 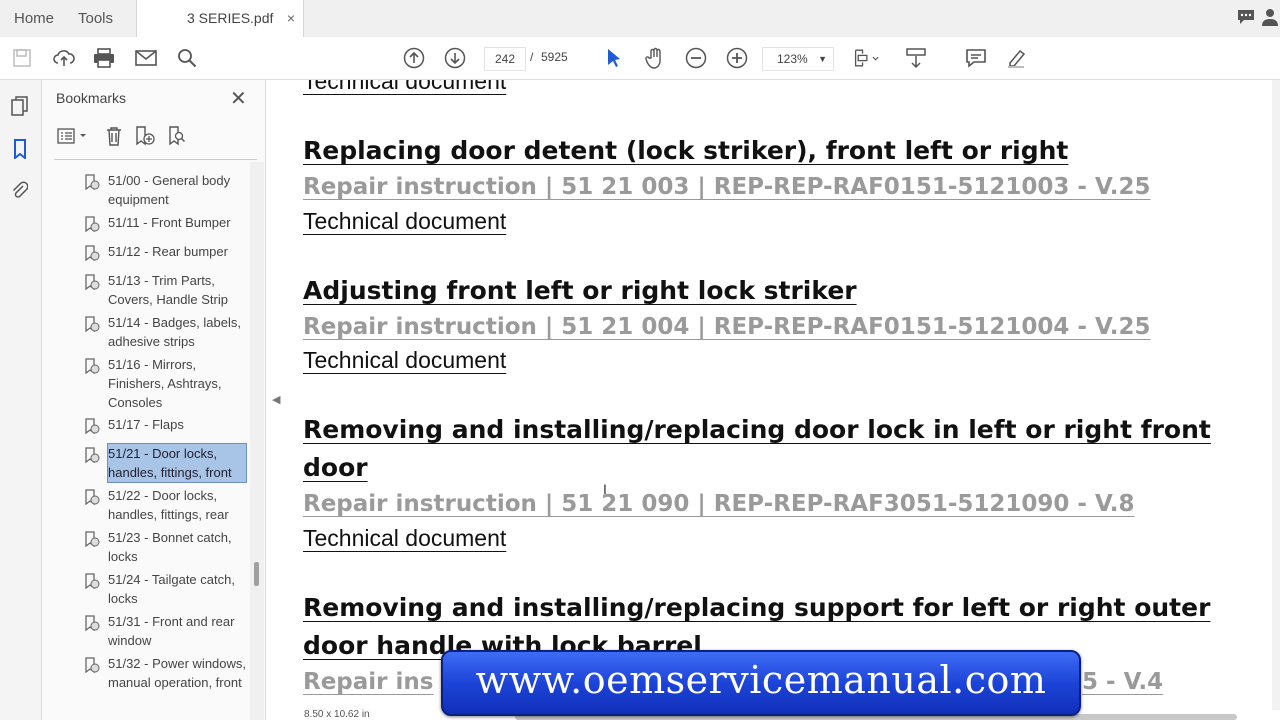 What do you see at coordinates (145, 136) in the screenshot?
I see `new-bookmark-icon` at bounding box center [145, 136].